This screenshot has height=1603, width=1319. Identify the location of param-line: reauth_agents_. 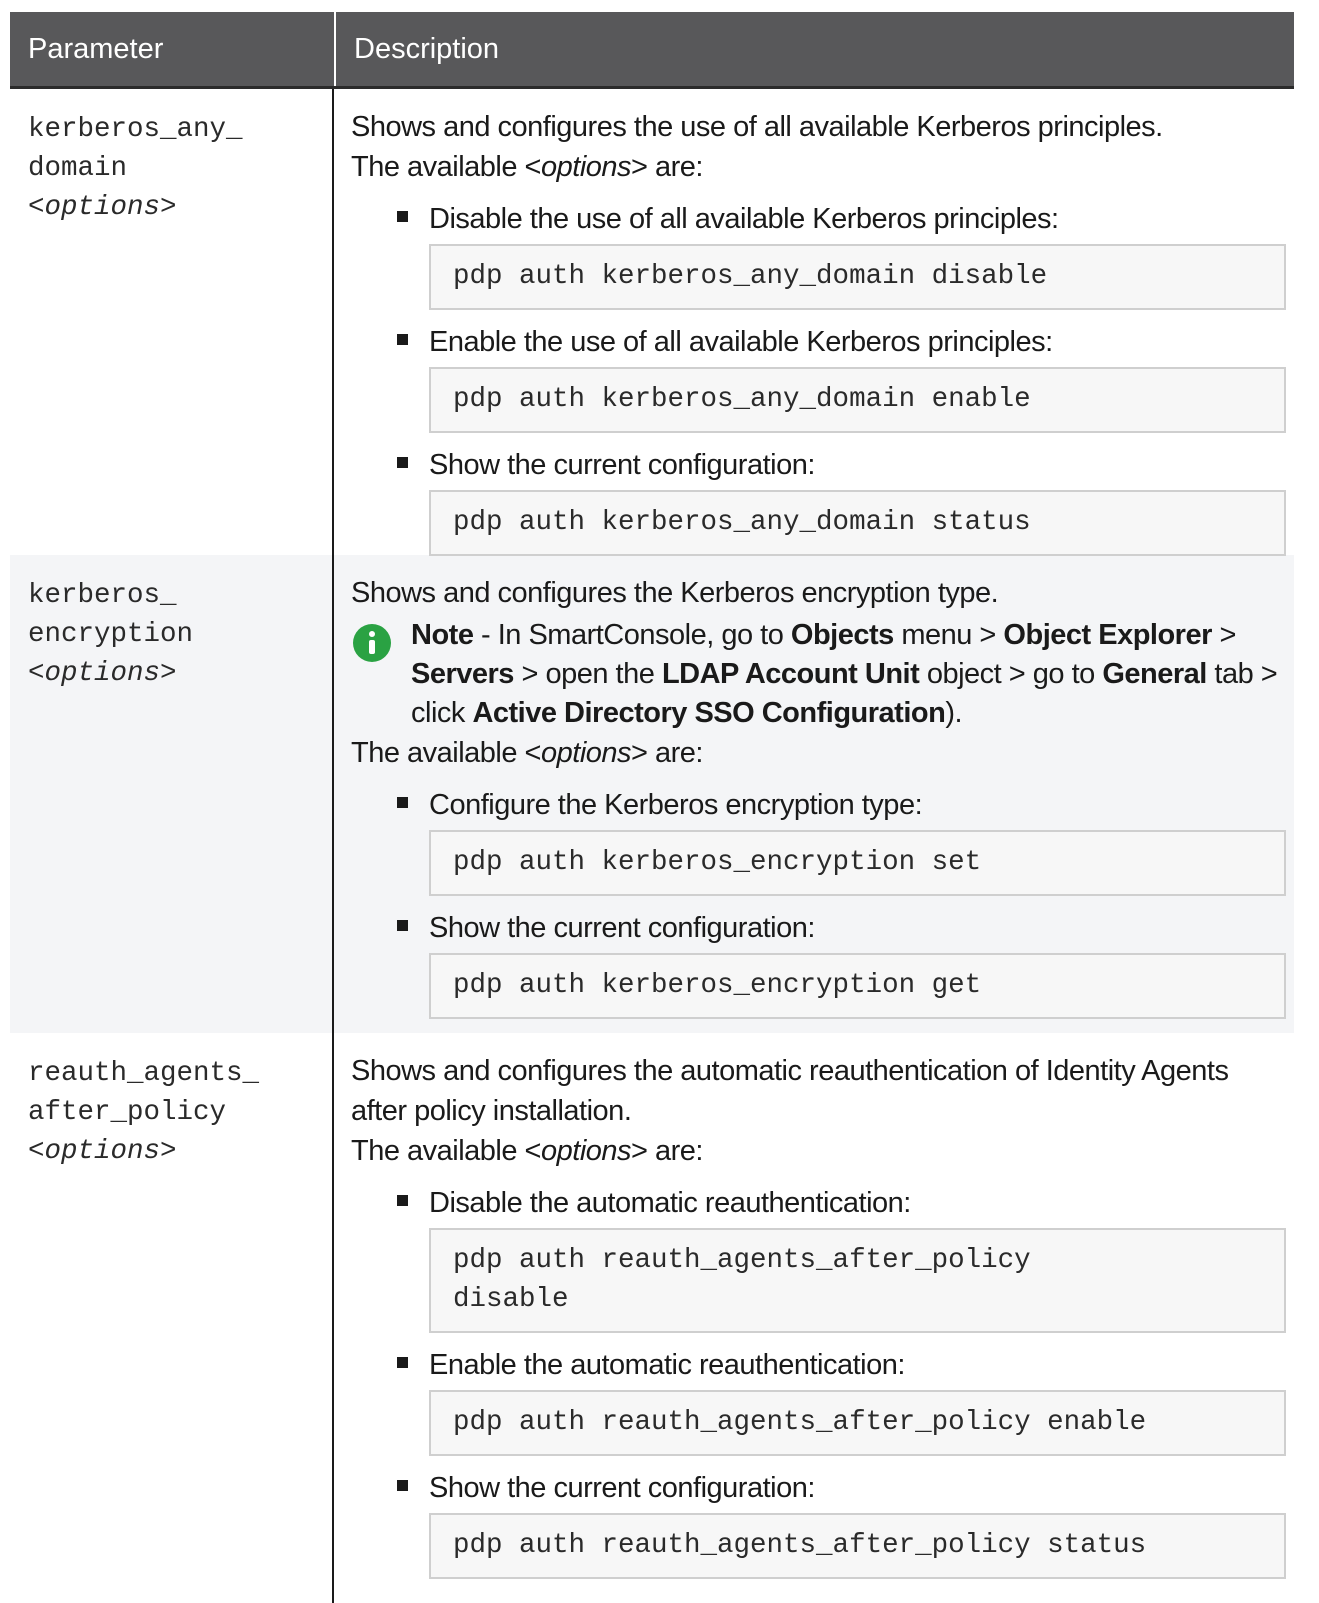
(144, 1073).